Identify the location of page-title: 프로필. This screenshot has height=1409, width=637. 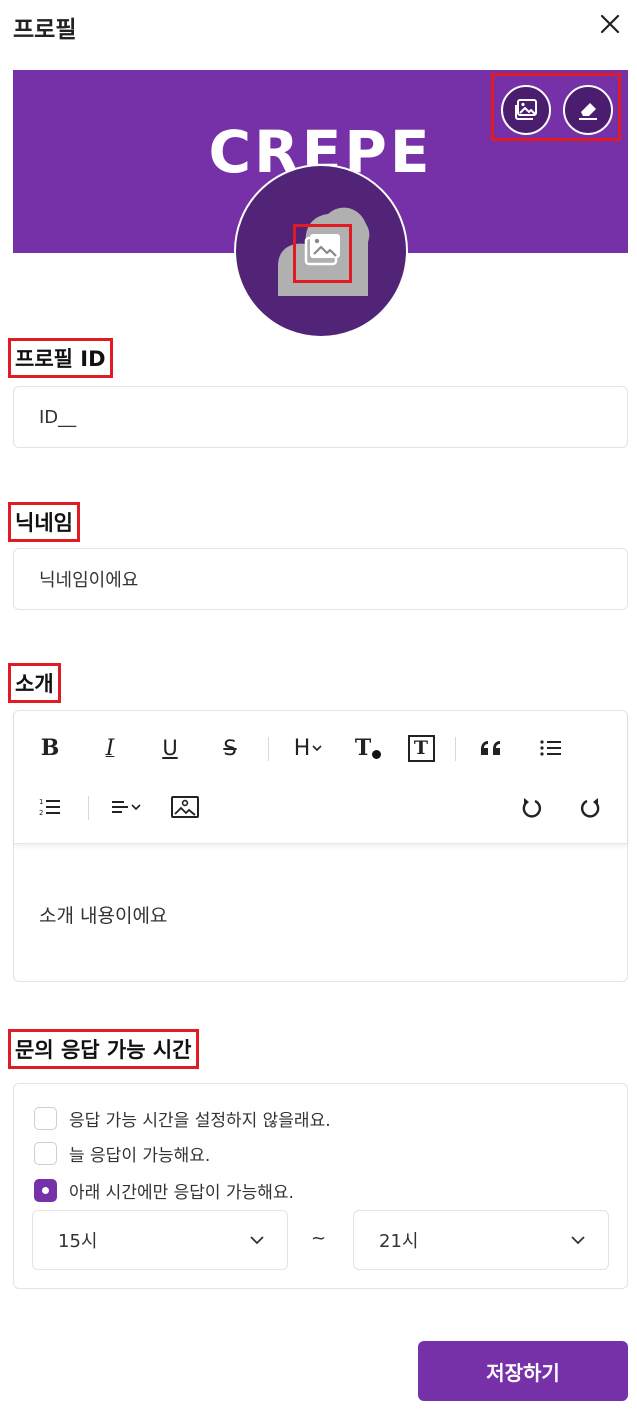
(45, 30).